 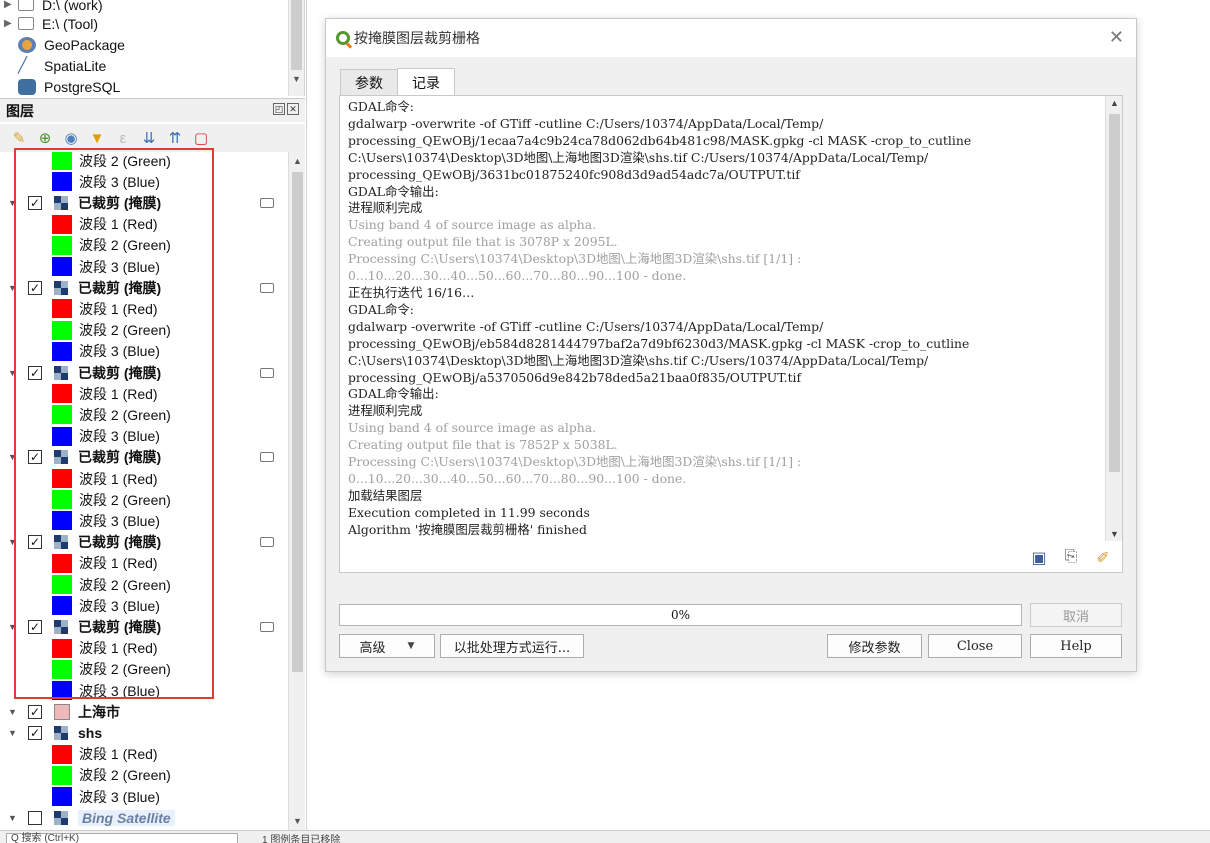 I want to click on modify-parameters-button: 修改参数, so click(x=874, y=646).